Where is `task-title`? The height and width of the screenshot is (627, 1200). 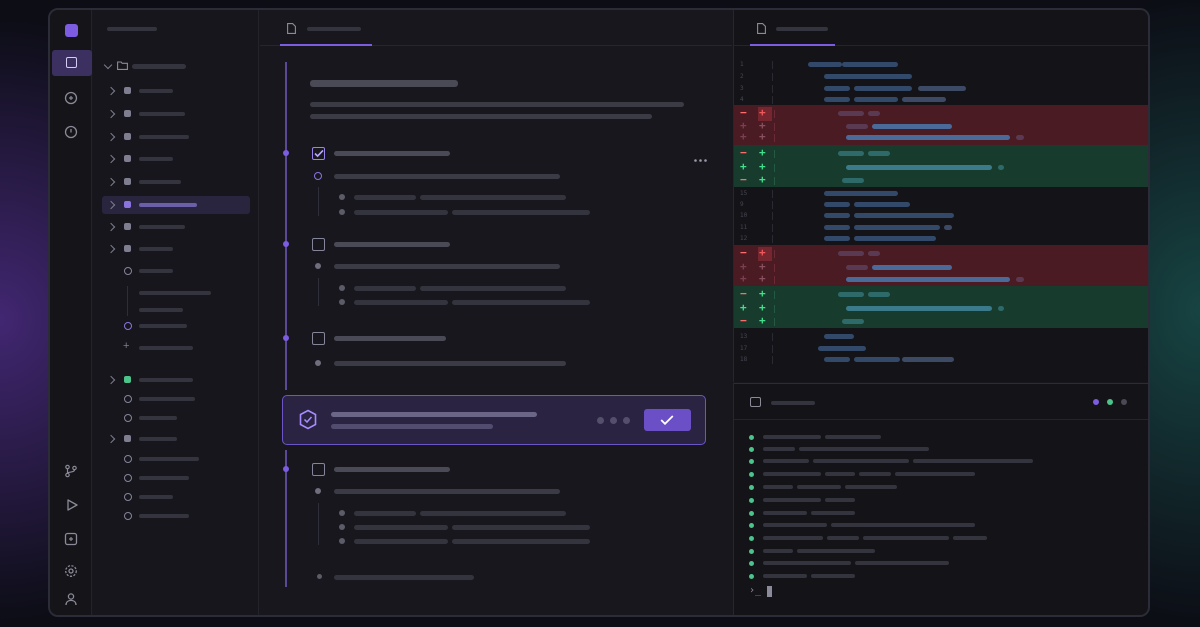
task-title is located at coordinates (392, 244).